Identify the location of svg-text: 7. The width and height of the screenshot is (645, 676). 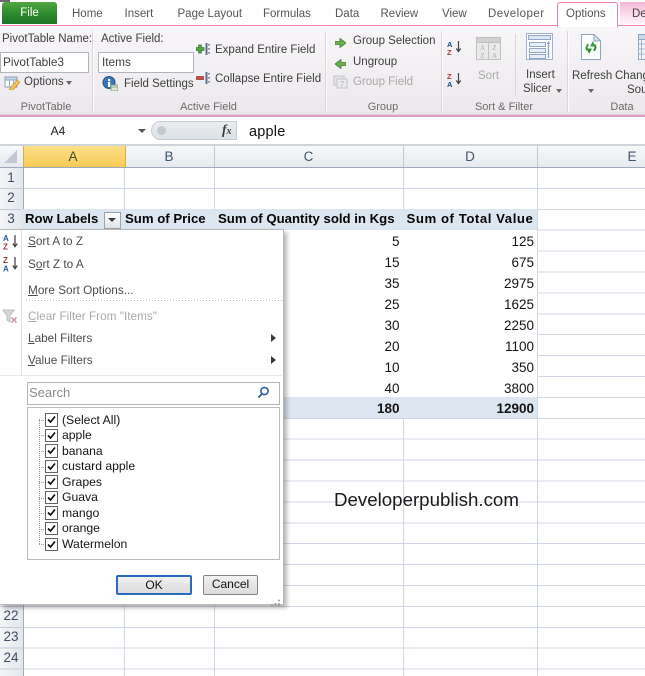
(342, 84).